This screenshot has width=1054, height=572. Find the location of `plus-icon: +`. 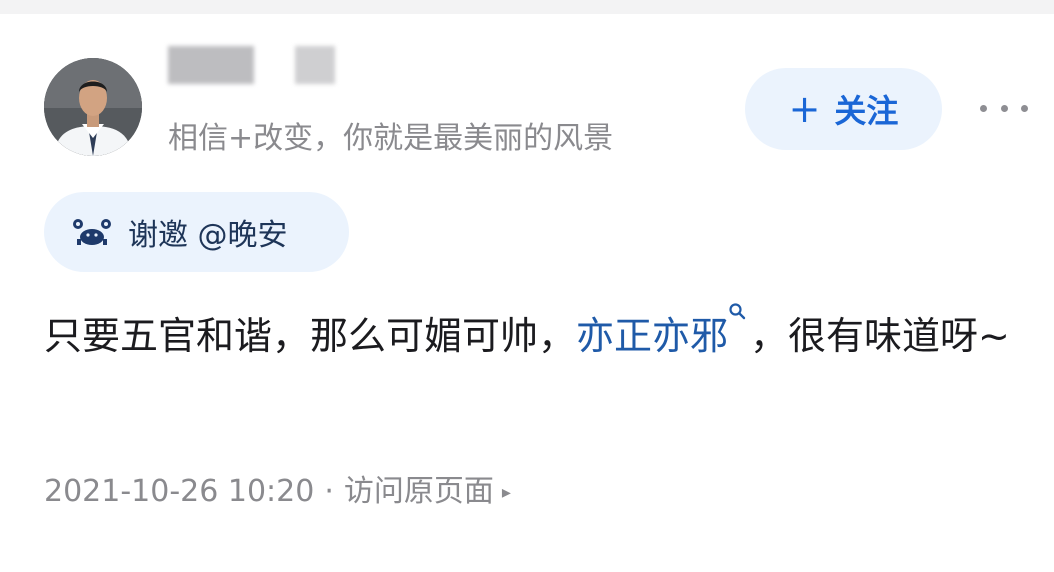

plus-icon: + is located at coordinates (804, 109).